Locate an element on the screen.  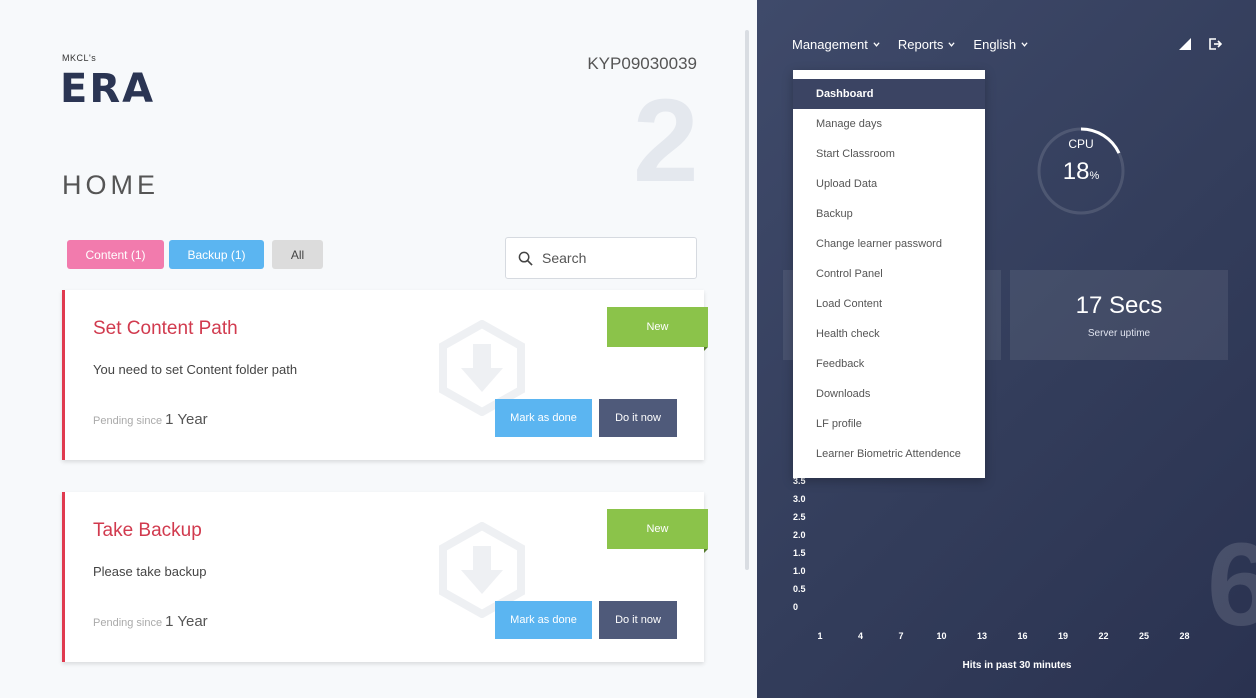
menu-item-control-panel: Control Panel is located at coordinates (889, 274).